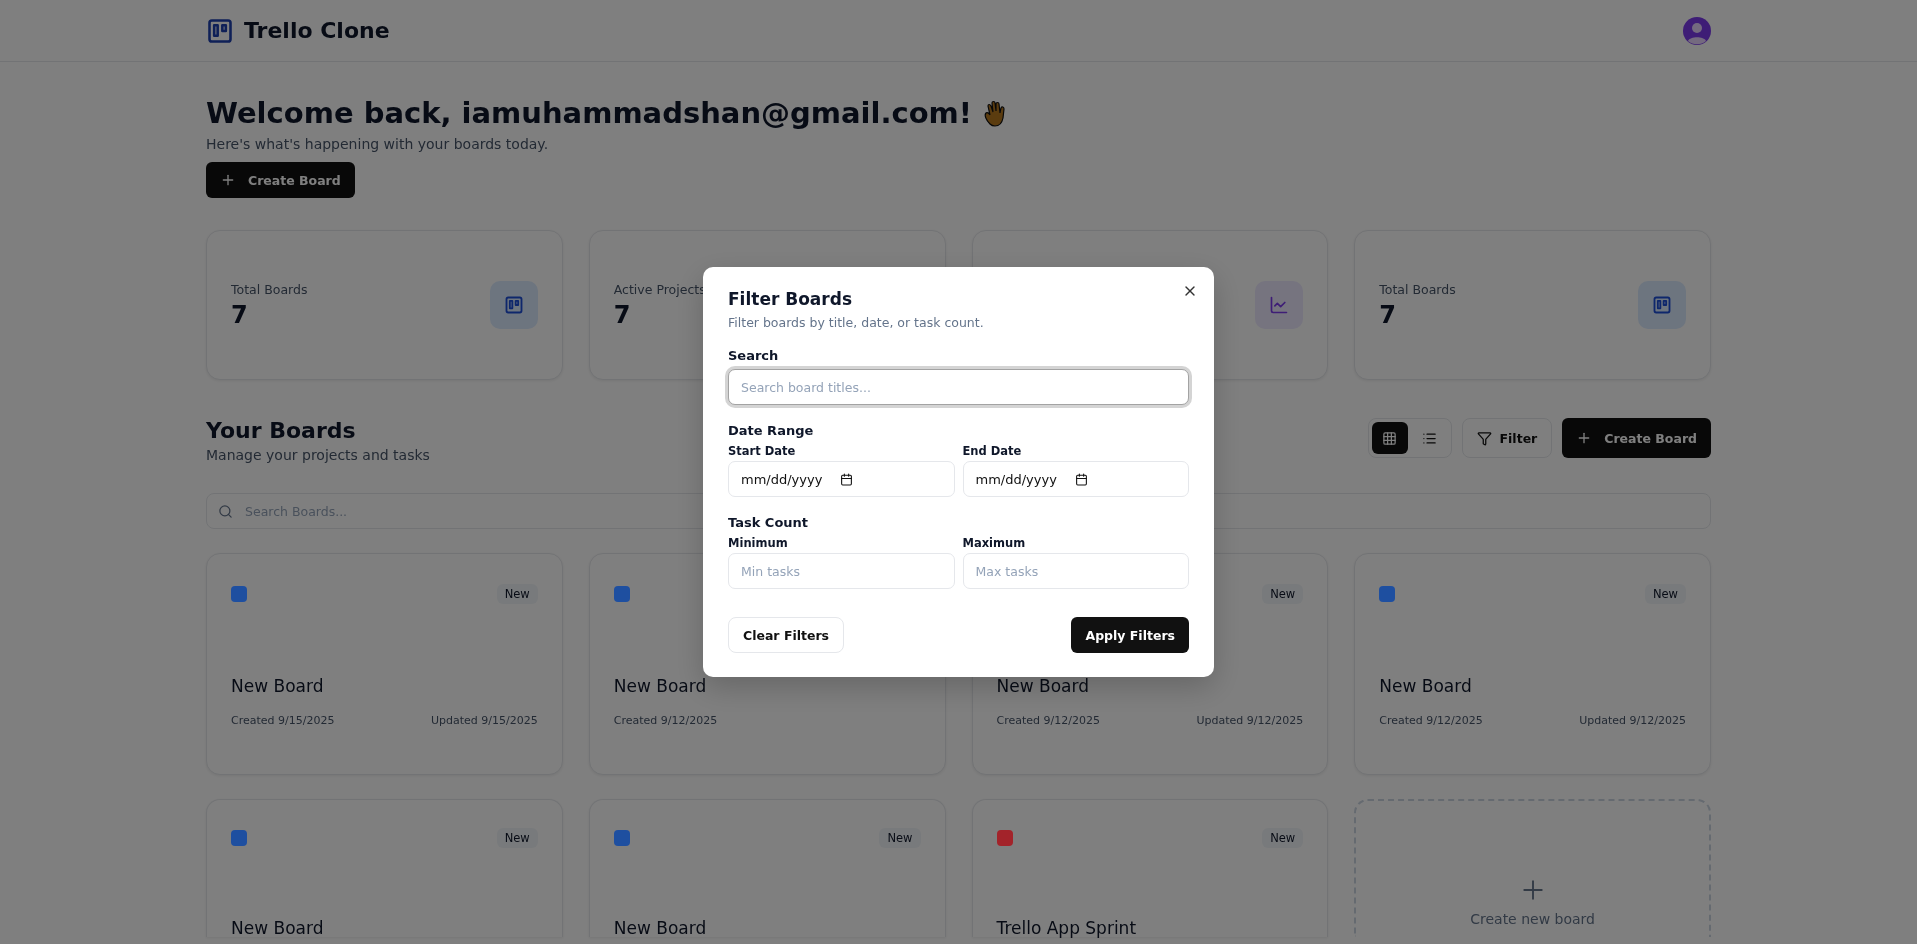 Image resolution: width=1917 pixels, height=944 pixels. What do you see at coordinates (589, 113) in the screenshot?
I see `welcome-title: Welcome back, iamuhammadshan@gmail.com!` at bounding box center [589, 113].